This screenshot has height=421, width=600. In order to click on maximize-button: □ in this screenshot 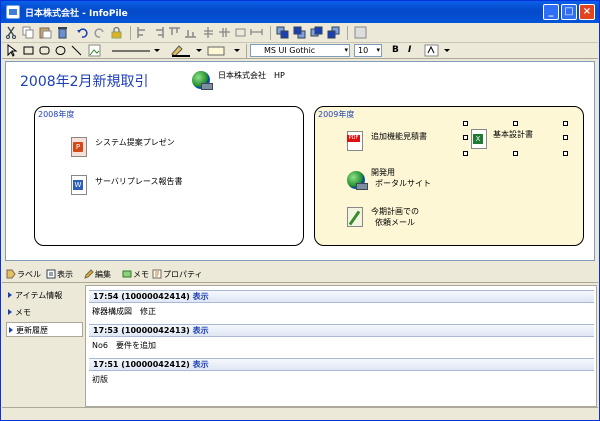, I will do `click(569, 12)`.